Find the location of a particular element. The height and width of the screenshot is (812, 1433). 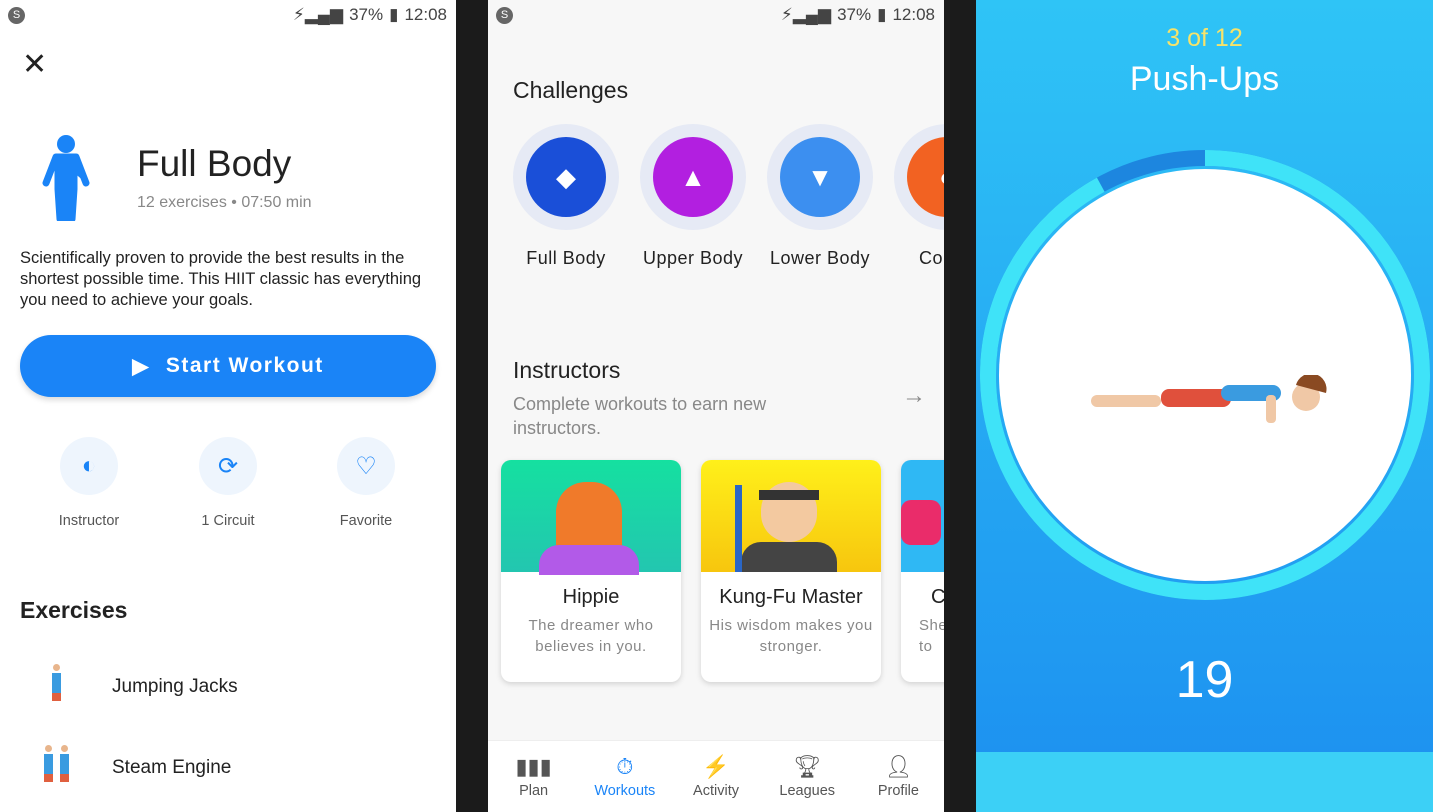

challenge-upper-body: ▲ Upper Body is located at coordinates (693, 196).